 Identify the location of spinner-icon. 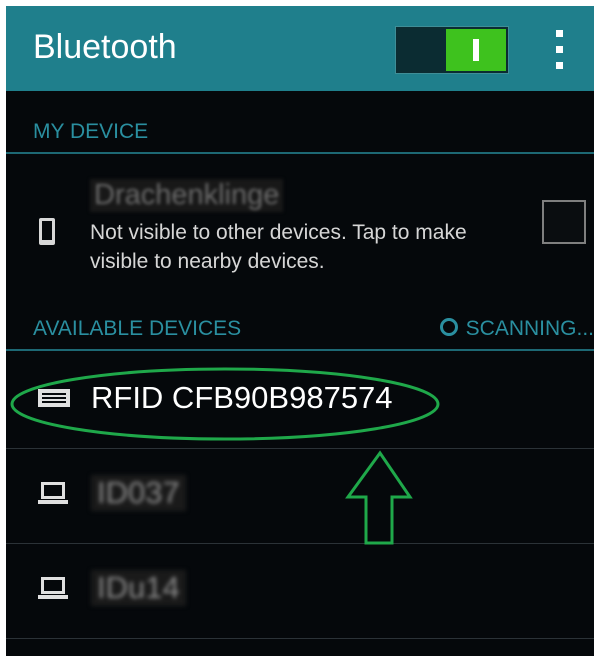
(448, 327).